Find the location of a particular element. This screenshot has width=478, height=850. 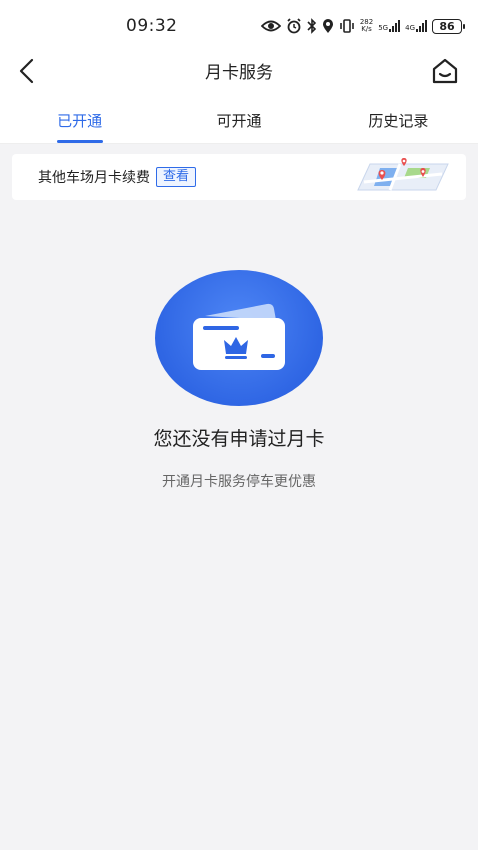

map-icon is located at coordinates (402, 179).